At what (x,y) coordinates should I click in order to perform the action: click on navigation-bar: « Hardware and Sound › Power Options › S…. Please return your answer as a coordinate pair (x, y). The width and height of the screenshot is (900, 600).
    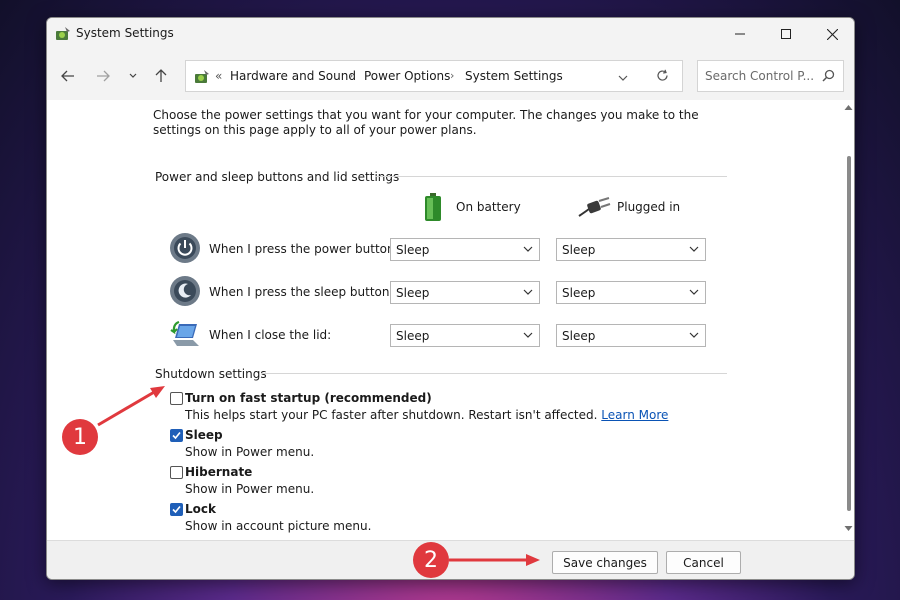
    Looking at the image, I should click on (450, 75).